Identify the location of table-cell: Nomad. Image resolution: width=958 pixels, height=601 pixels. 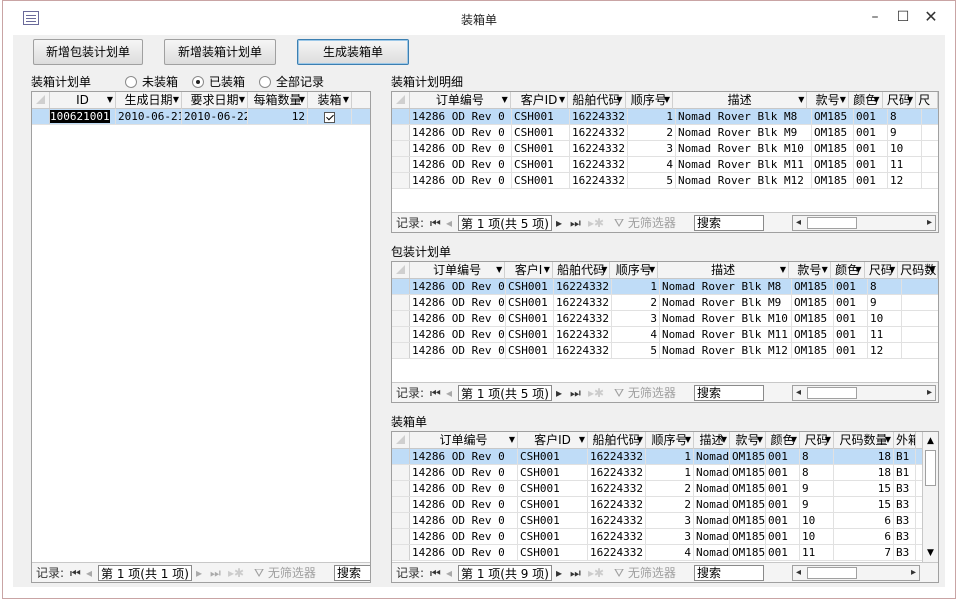
(712, 472).